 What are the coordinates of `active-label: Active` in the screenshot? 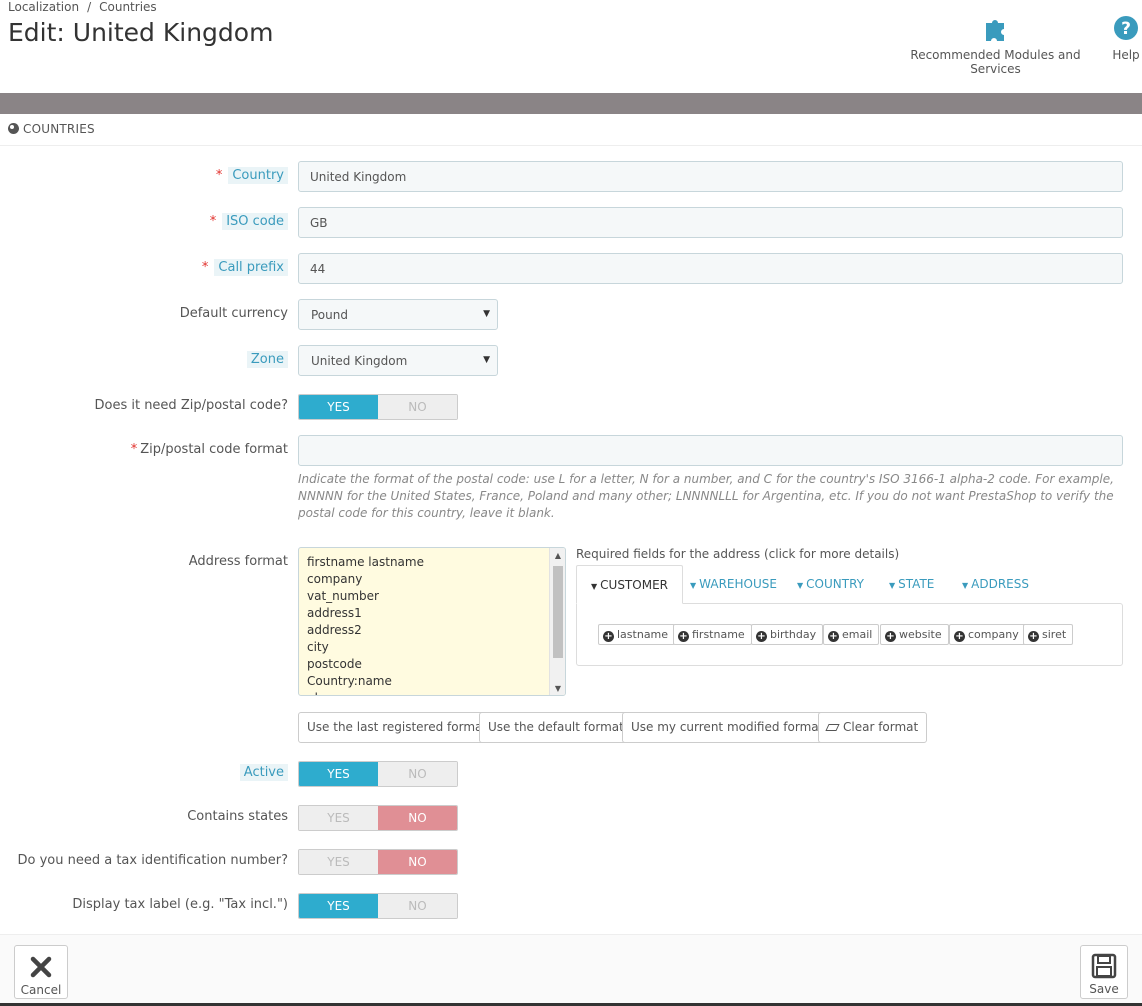 It's located at (263, 772).